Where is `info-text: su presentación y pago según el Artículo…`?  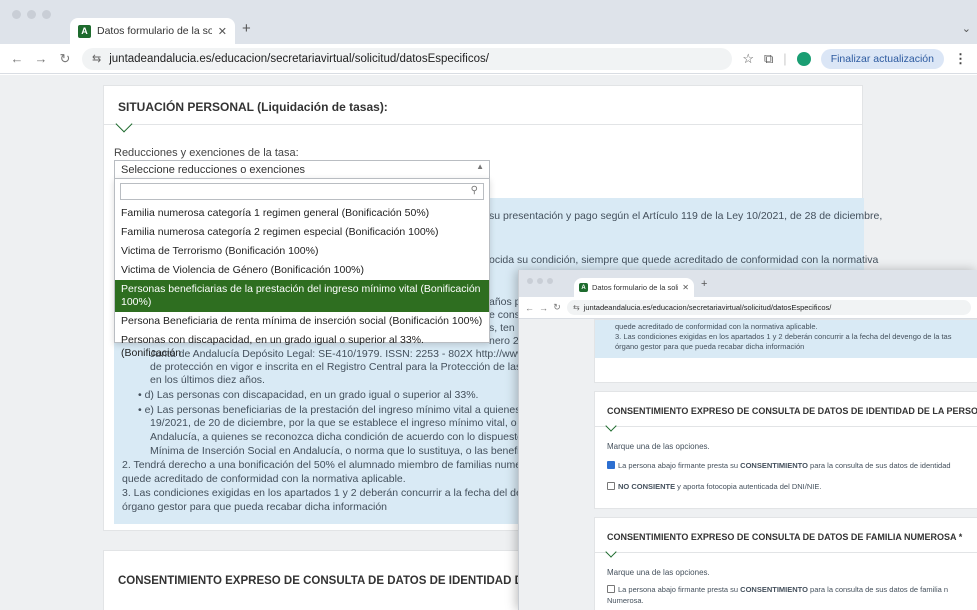
info-text: su presentación y pago según el Artículo… is located at coordinates (686, 216).